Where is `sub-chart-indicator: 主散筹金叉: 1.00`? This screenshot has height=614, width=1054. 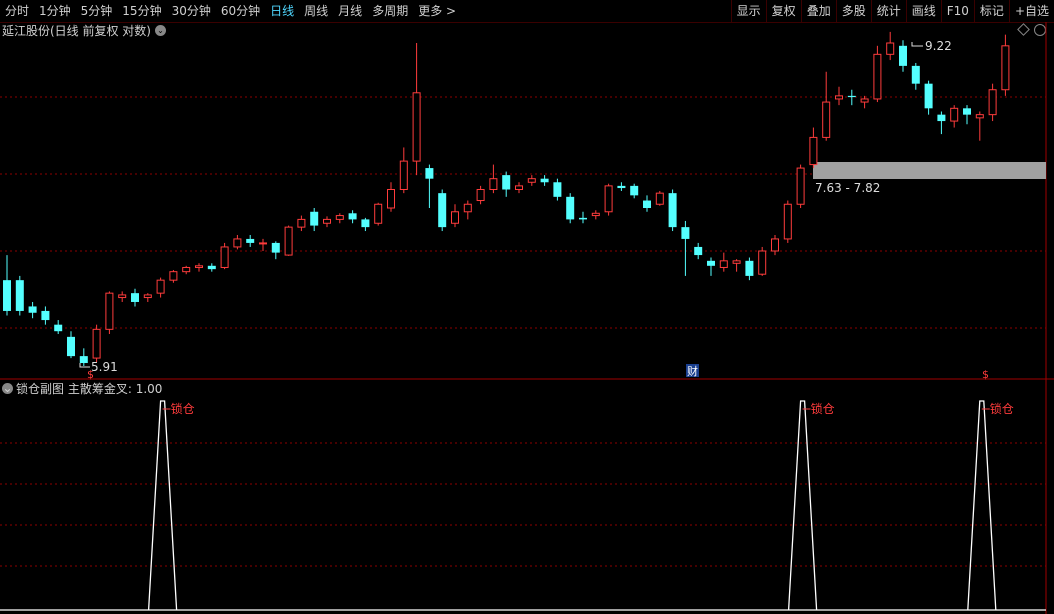
sub-chart-indicator: 主散筹金叉: 1.00 is located at coordinates (115, 388).